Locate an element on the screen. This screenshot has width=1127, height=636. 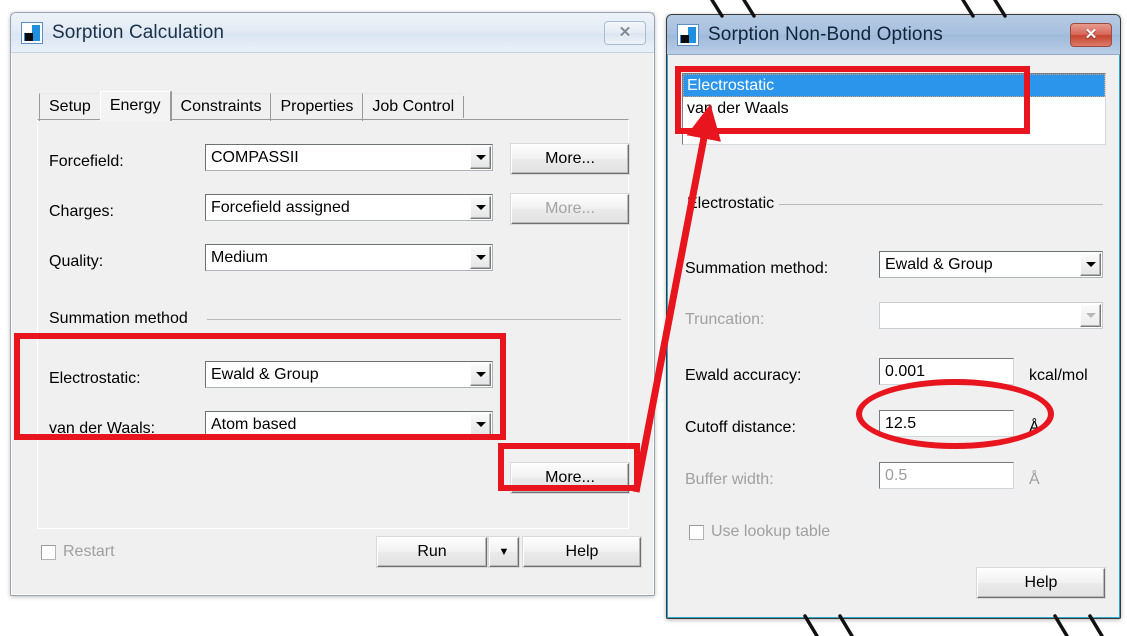
forcefield-value: COMPASSII is located at coordinates (255, 157).